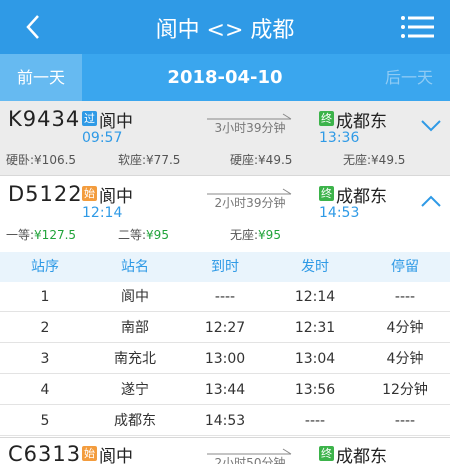 The image size is (450, 464). I want to click on chevron-down-icon, so click(431, 126).